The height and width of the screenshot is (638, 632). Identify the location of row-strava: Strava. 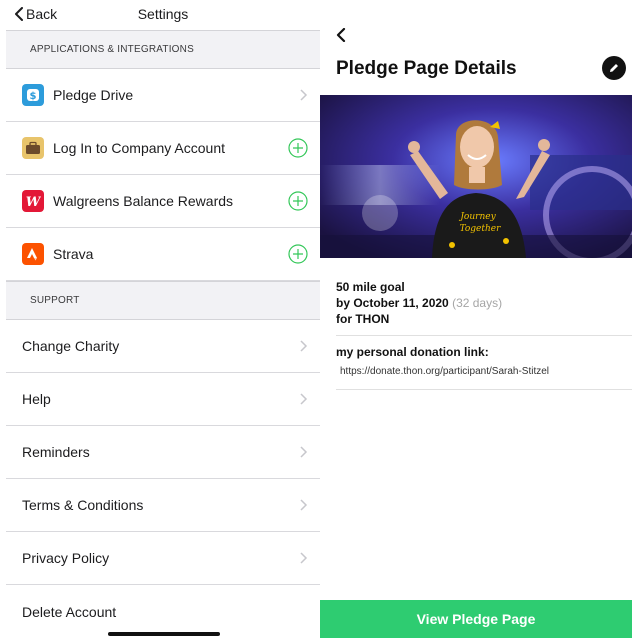
(163, 254).